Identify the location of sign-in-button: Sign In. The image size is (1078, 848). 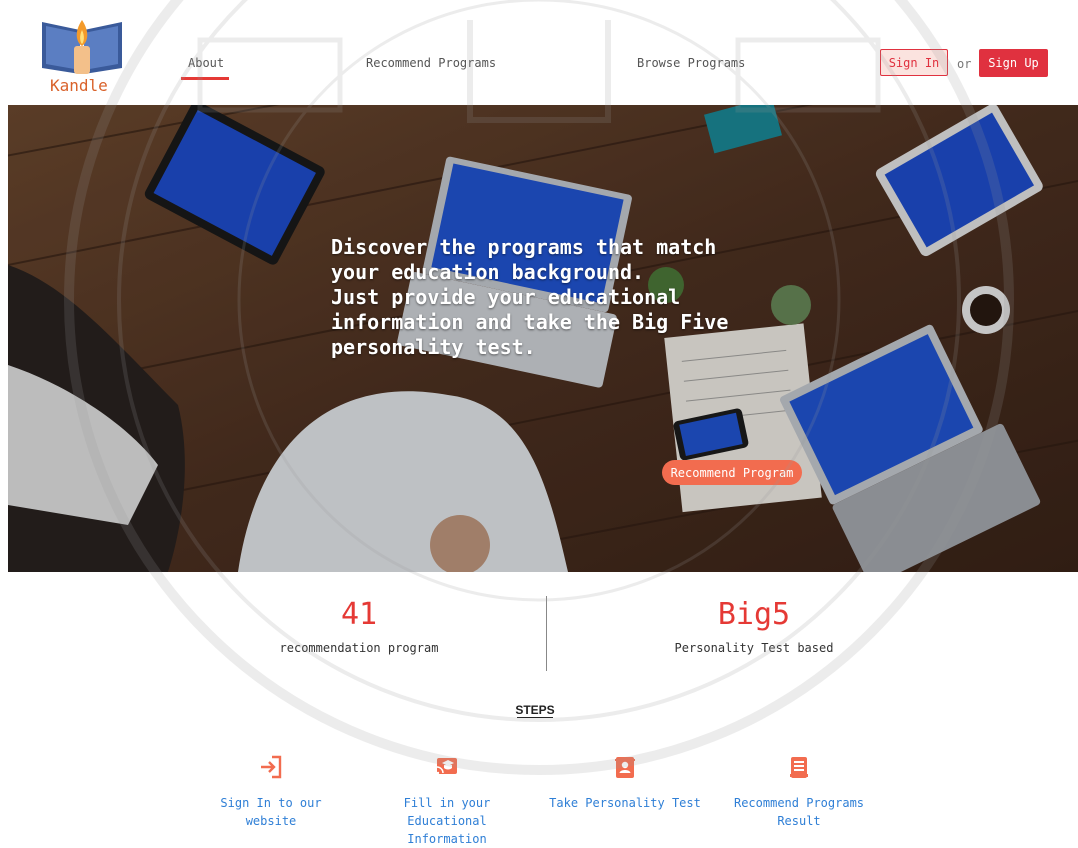
(914, 62).